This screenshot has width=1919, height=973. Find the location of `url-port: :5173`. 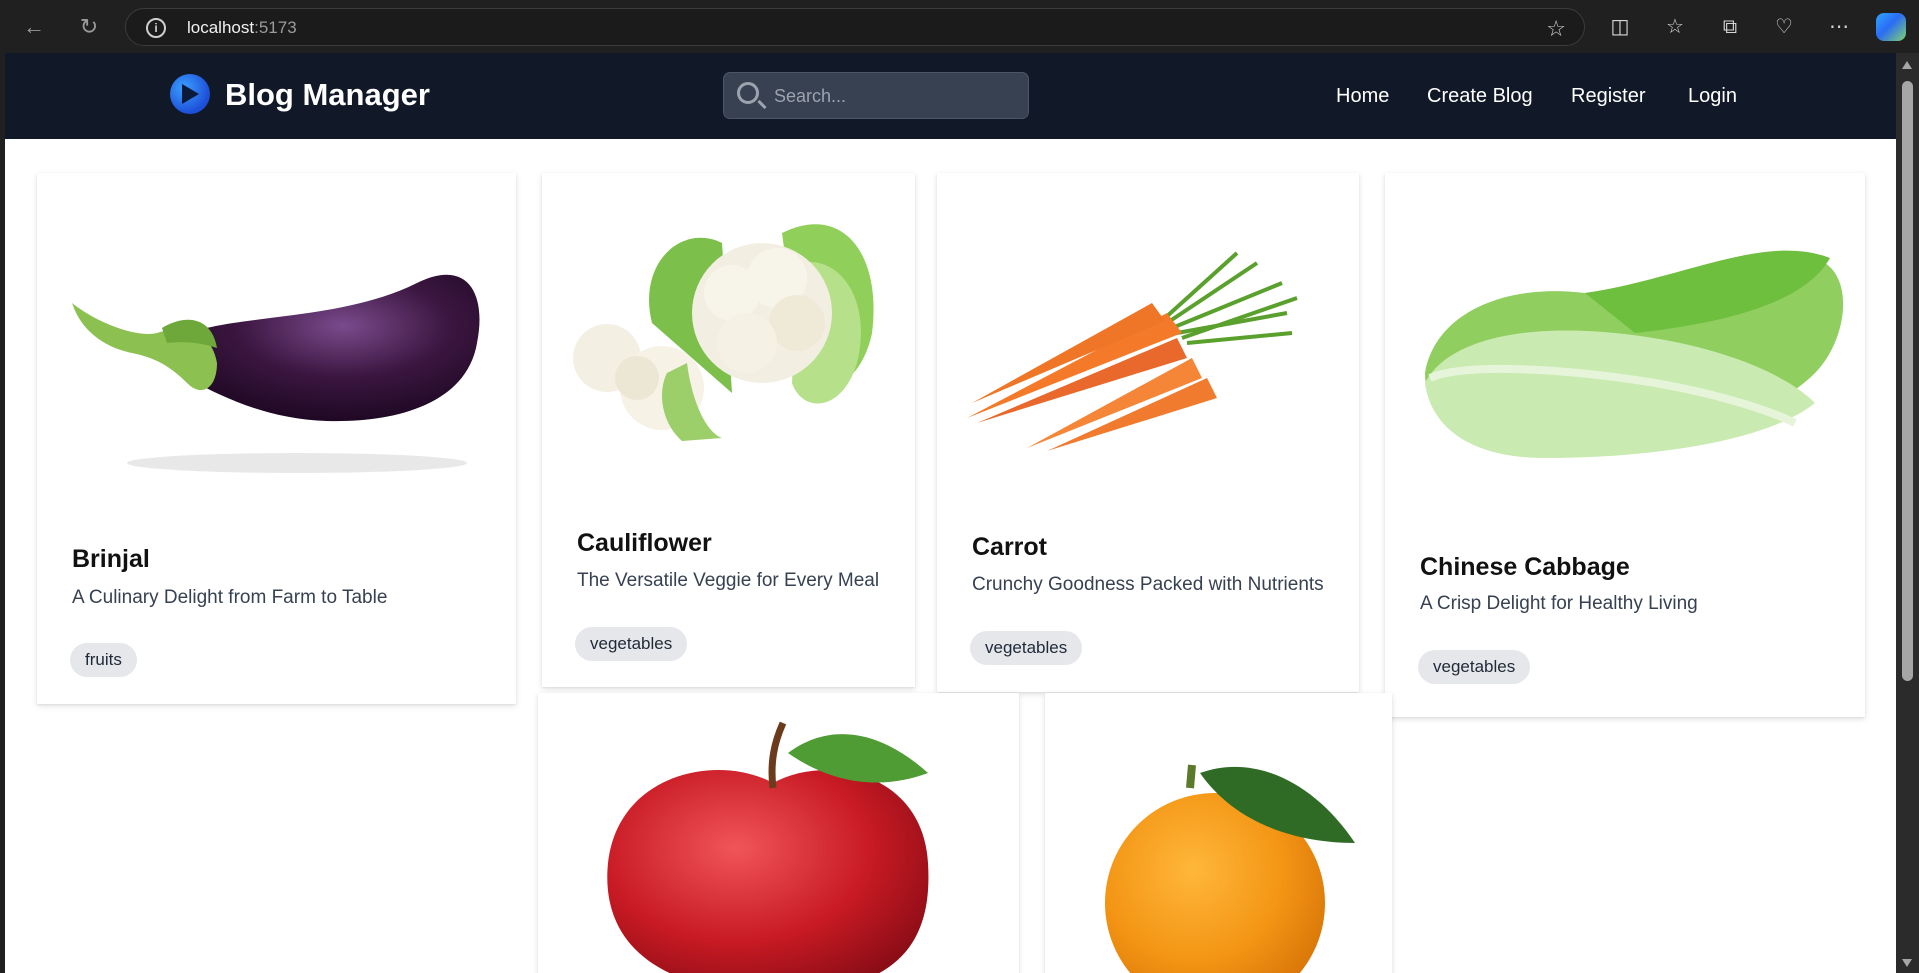

url-port: :5173 is located at coordinates (275, 27).